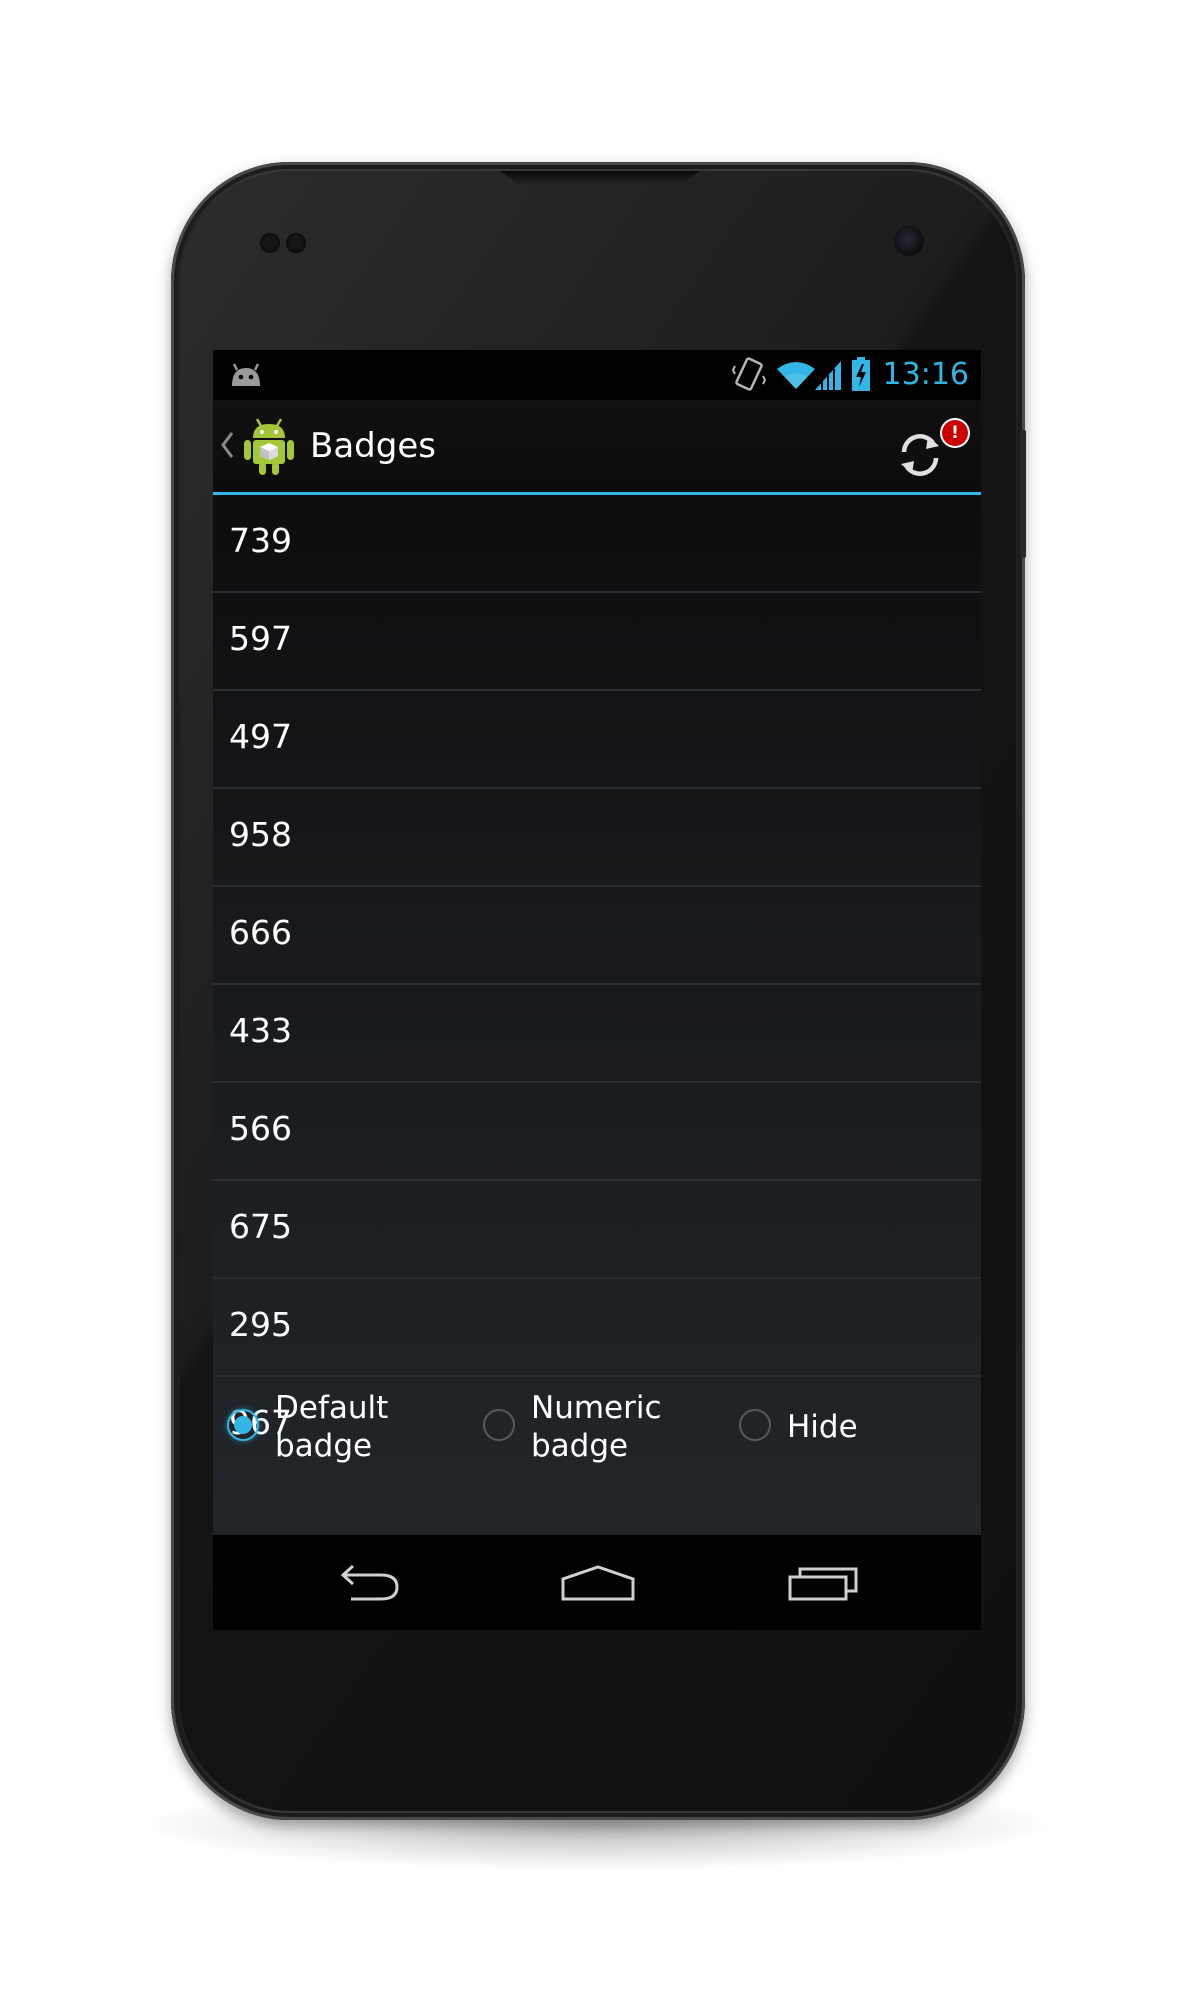  I want to click on proximity-sensor, so click(270, 243).